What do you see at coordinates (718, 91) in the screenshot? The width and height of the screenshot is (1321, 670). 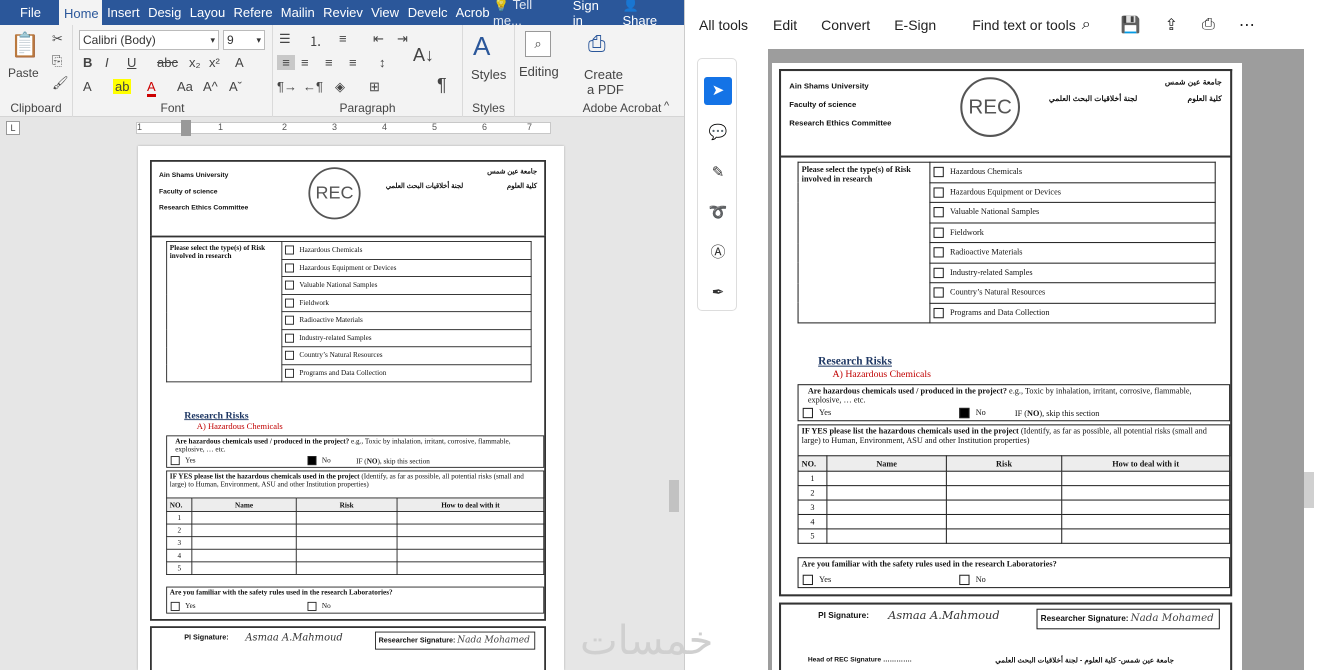 I see `select-cursor-icon: ➤` at bounding box center [718, 91].